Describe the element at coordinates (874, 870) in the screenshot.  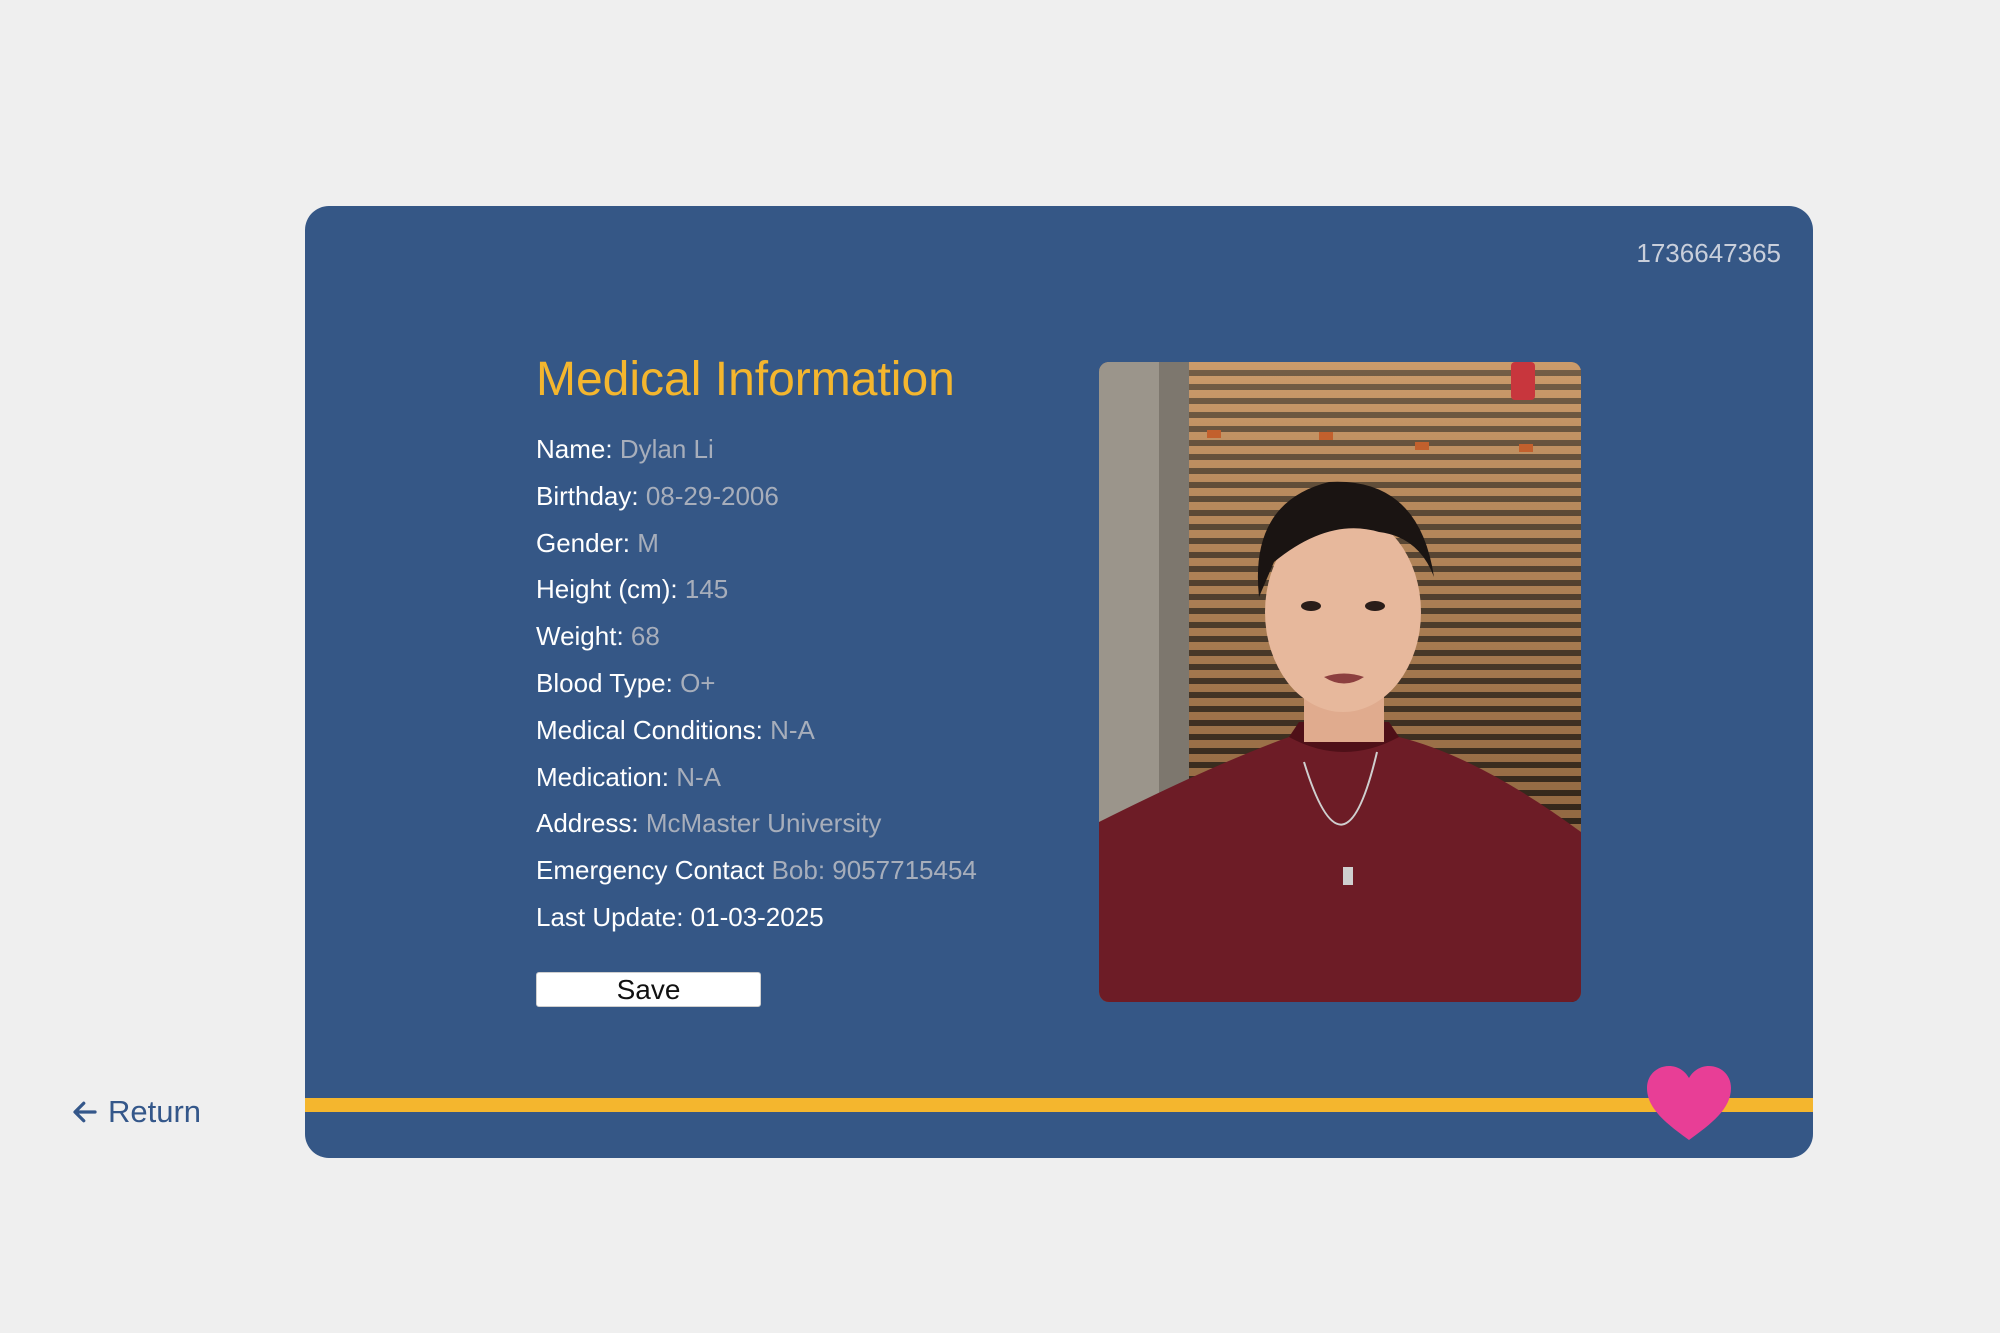
I see `field-value: Bob: 9057715454` at that location.